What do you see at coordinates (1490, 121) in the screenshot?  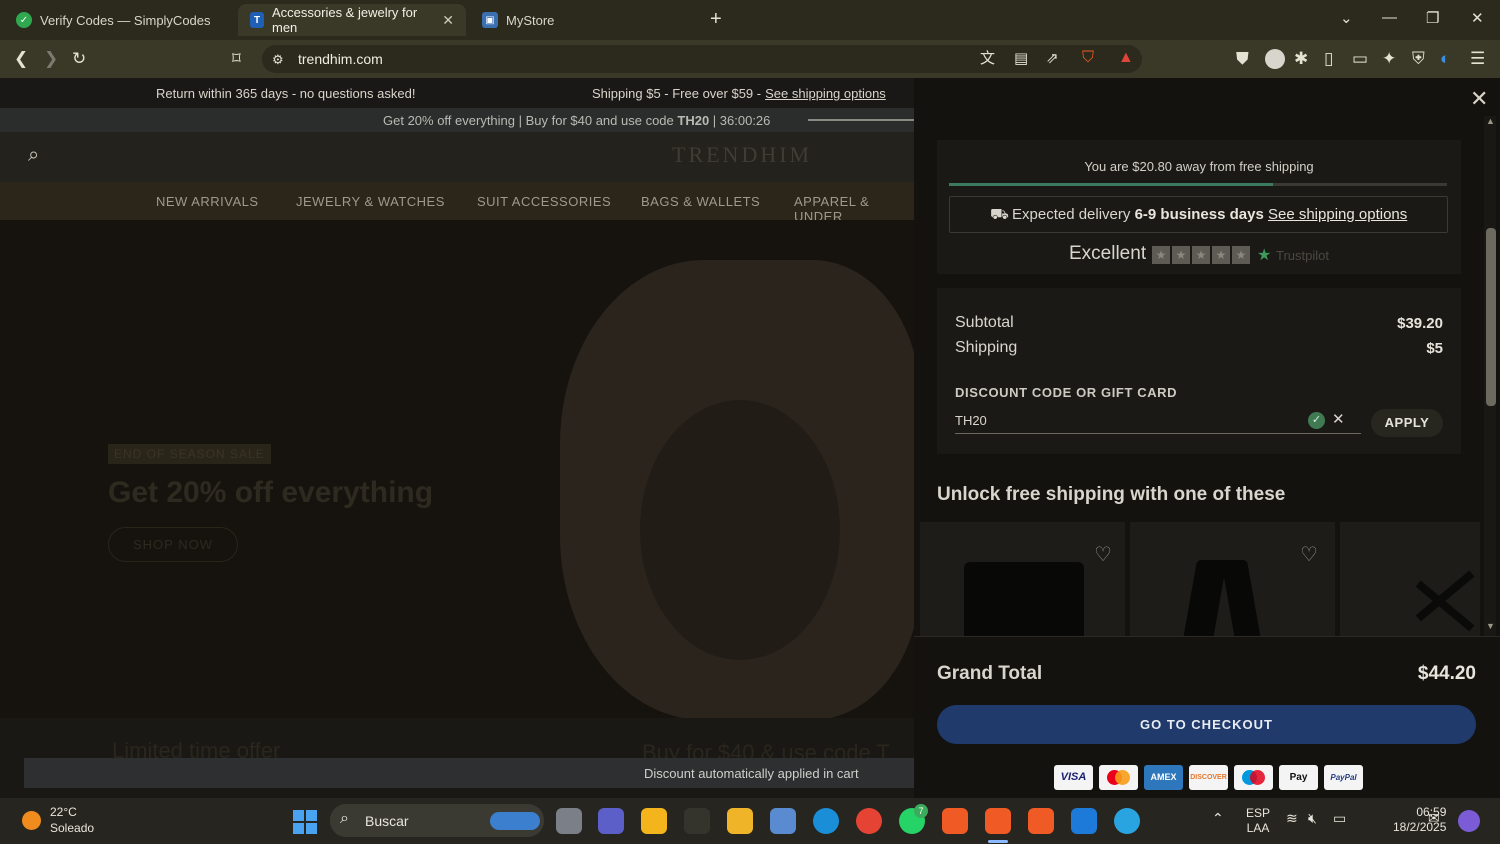 I see `scroll-up-icon: ▲` at bounding box center [1490, 121].